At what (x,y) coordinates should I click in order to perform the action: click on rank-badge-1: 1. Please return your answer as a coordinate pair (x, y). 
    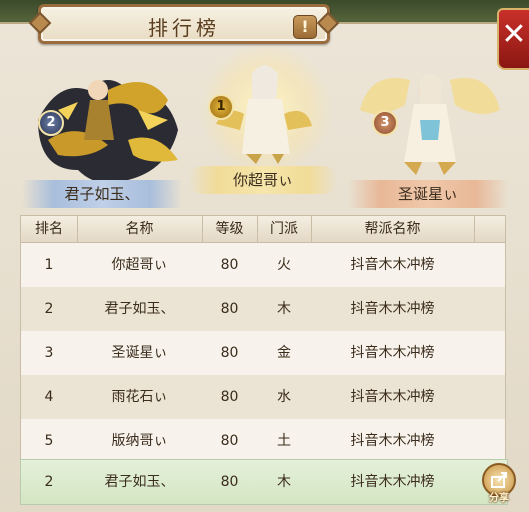
    Looking at the image, I should click on (221, 107).